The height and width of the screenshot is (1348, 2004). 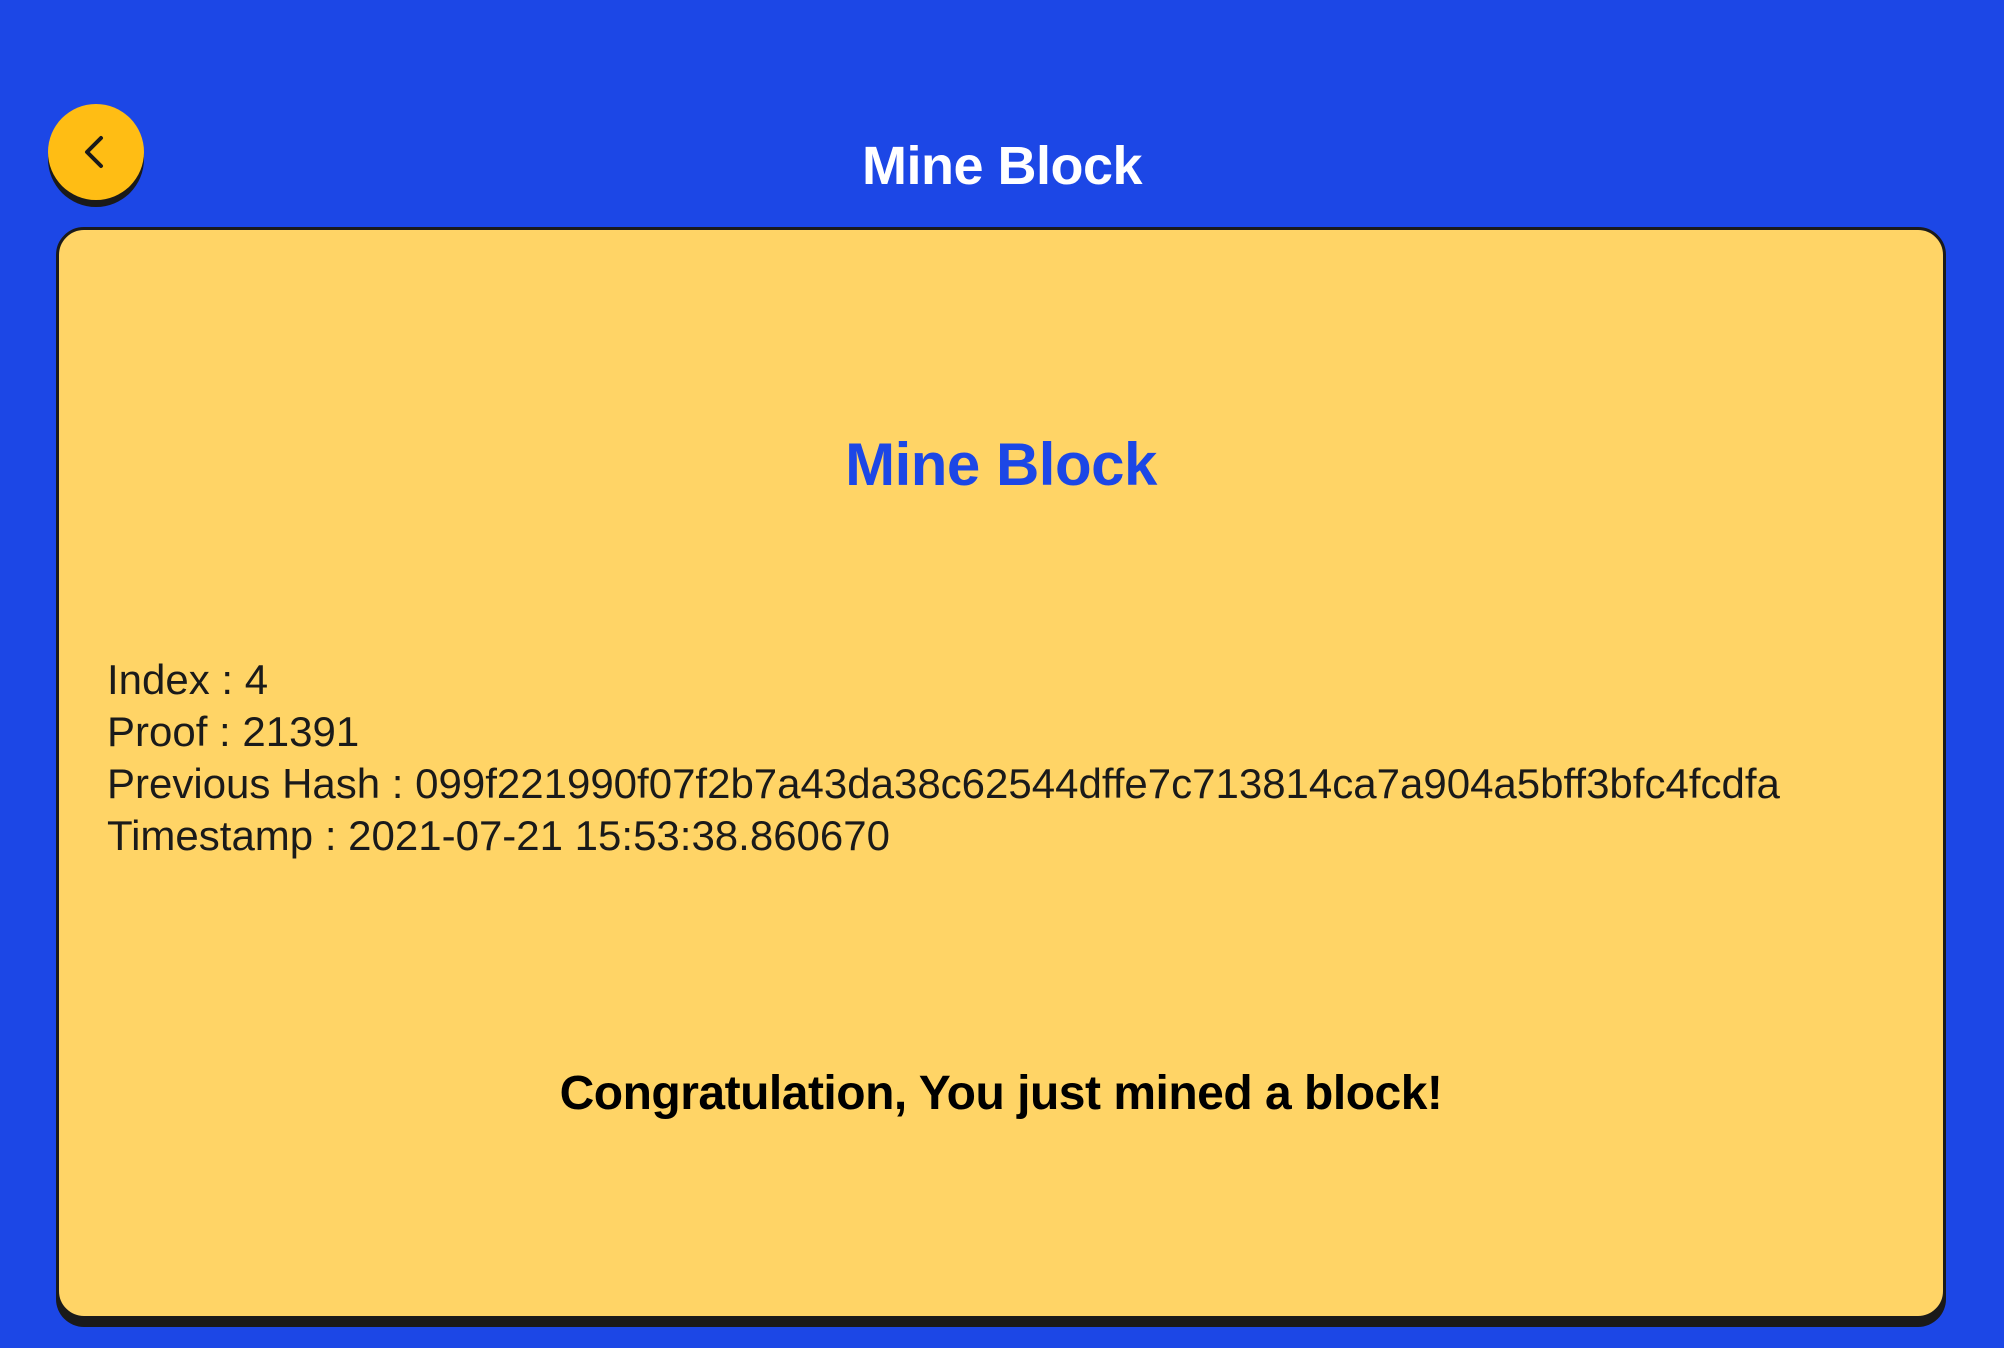 I want to click on page-title: Mine Block, so click(x=1002, y=166).